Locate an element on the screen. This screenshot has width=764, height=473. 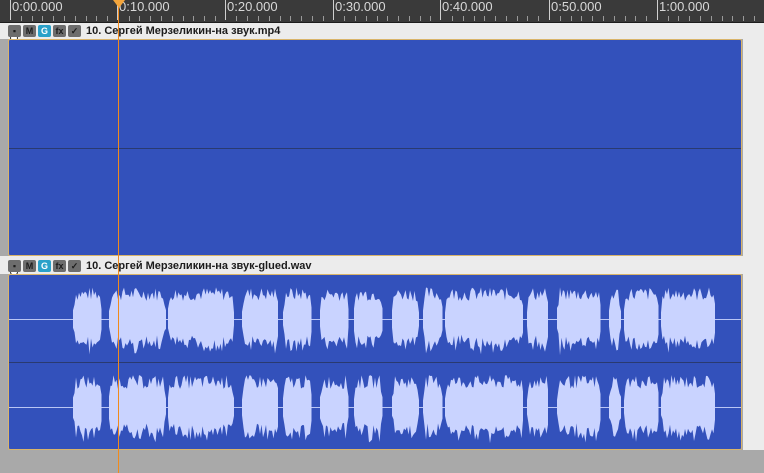
ruler-label: 0:20.000 is located at coordinates (252, 7).